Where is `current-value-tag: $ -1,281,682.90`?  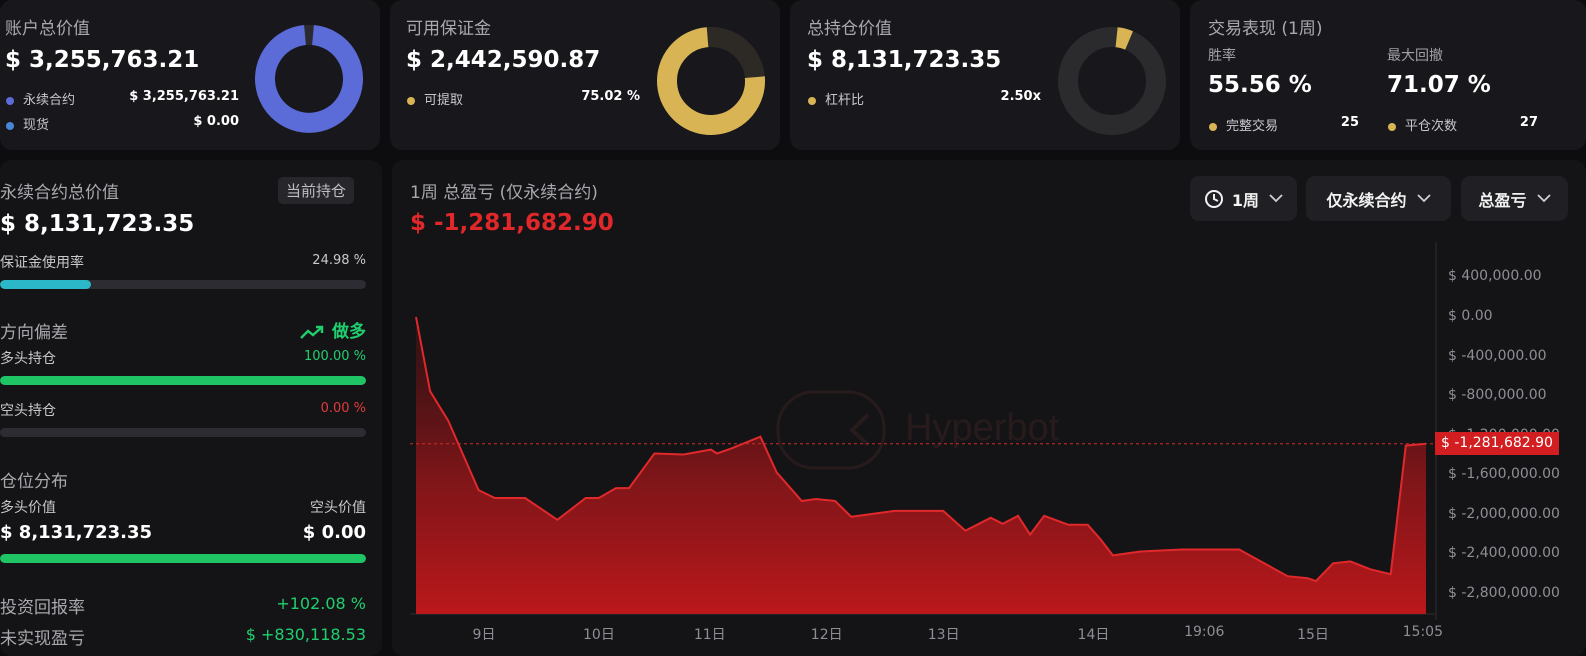
current-value-tag: $ -1,281,682.90 is located at coordinates (1497, 443).